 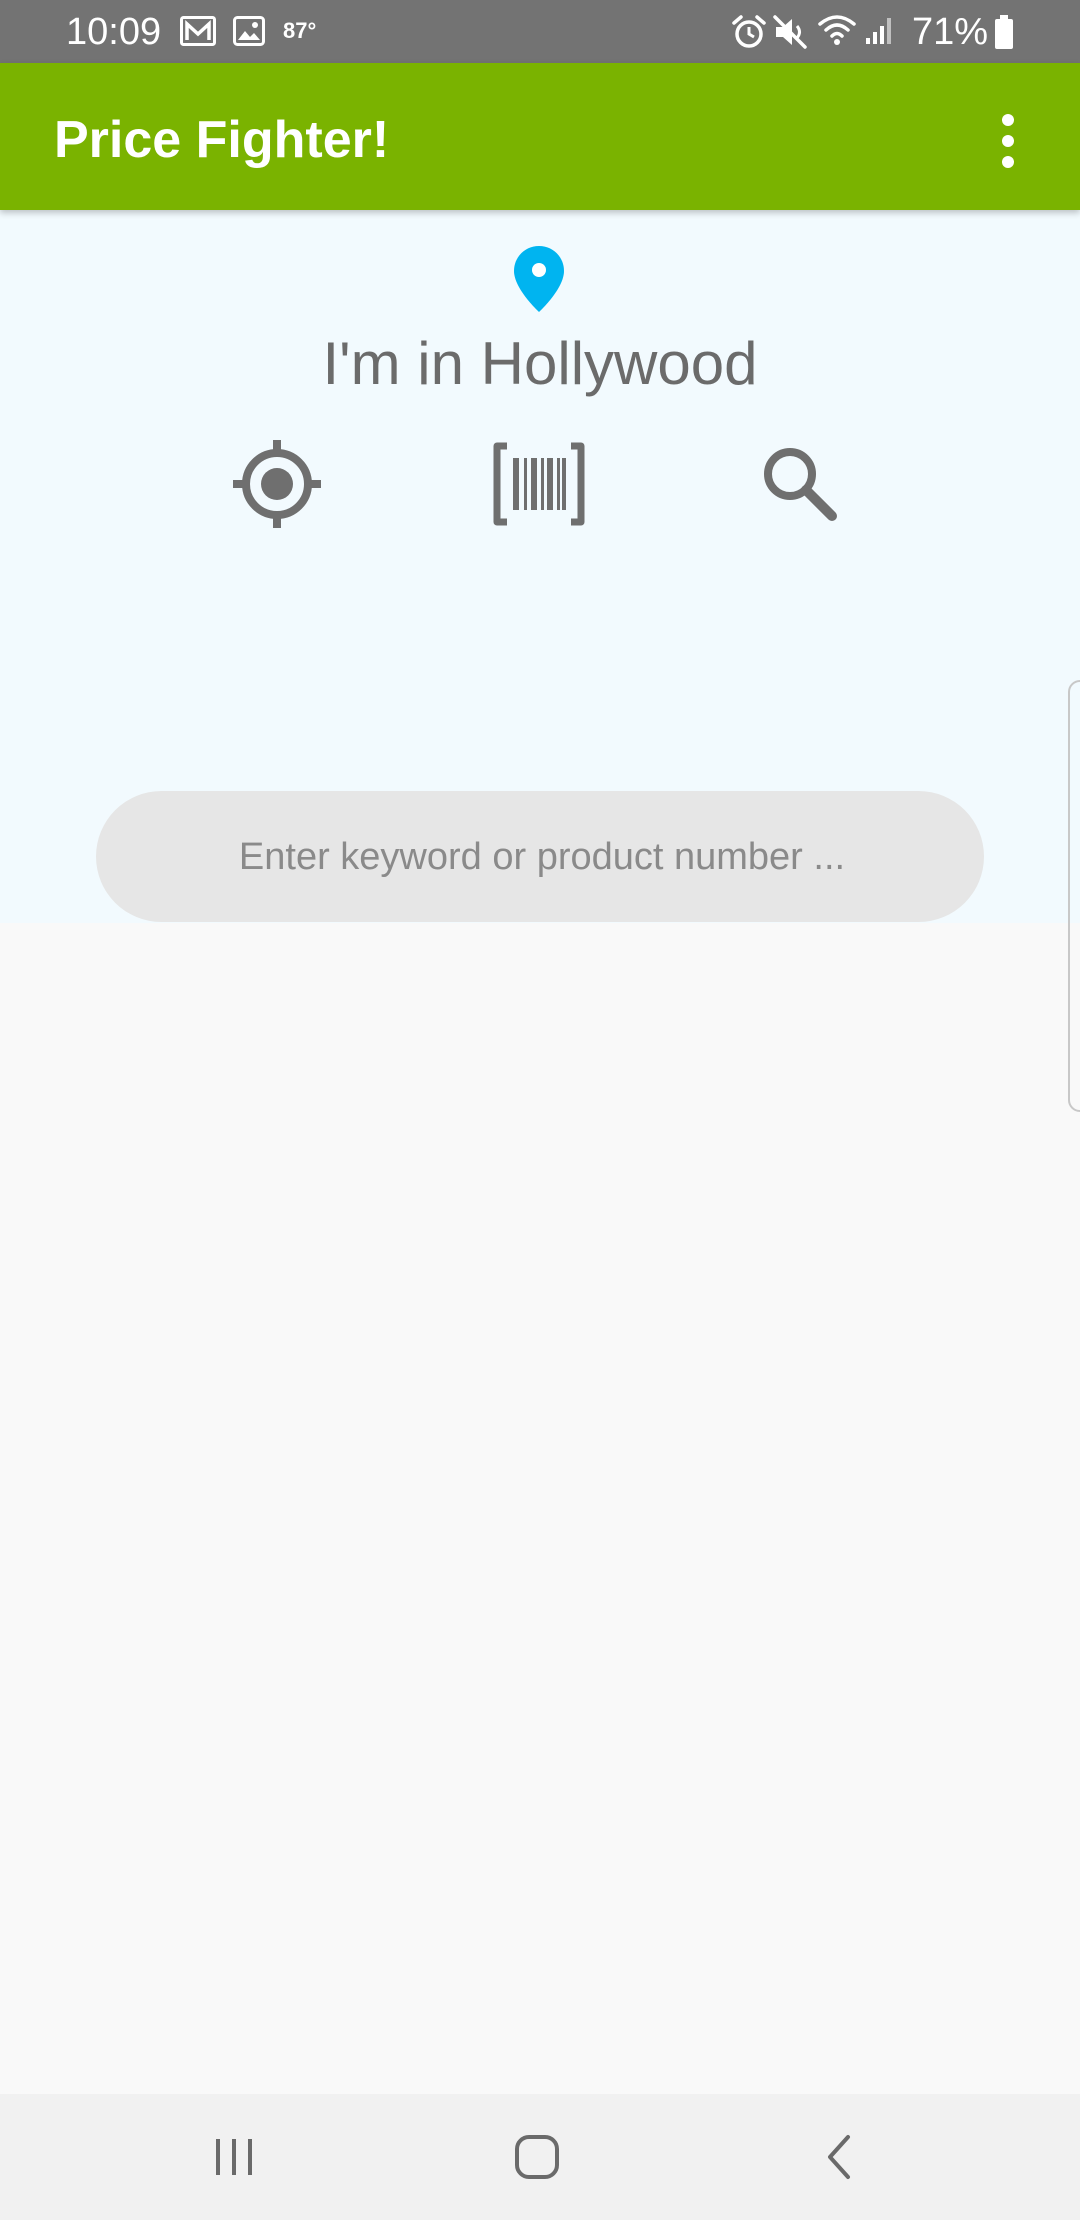 What do you see at coordinates (540, 136) in the screenshot?
I see `app-bar: Price Fighter!` at bounding box center [540, 136].